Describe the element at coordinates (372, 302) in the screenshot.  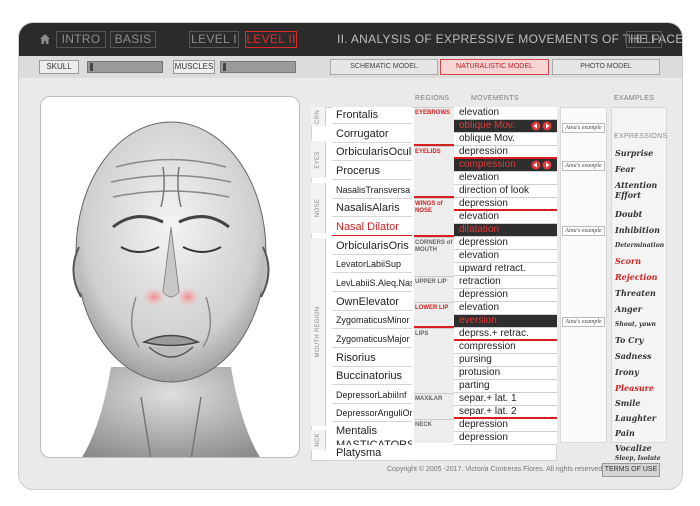
I see `muscle-item: OwnElevator` at that location.